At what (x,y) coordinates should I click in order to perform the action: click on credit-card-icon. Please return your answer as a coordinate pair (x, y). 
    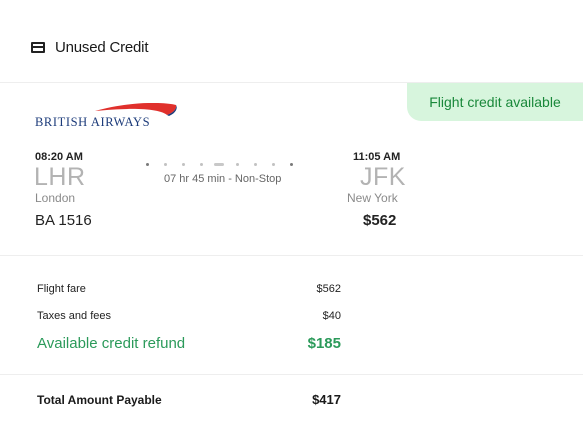
    Looking at the image, I should click on (38, 47).